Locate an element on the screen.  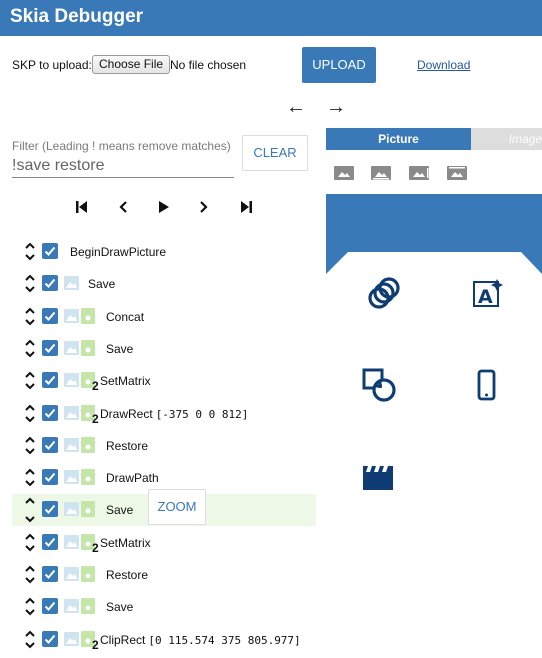
title-bar: Skia Debugger is located at coordinates (271, 18).